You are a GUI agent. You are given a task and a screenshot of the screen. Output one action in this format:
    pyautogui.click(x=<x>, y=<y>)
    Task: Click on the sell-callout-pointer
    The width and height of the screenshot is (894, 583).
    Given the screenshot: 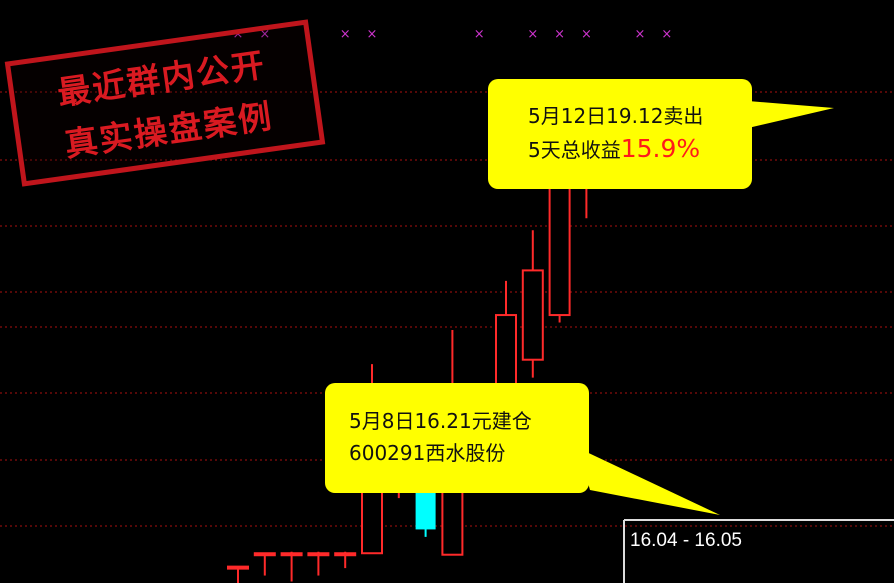 What is the action you would take?
    pyautogui.click(x=791, y=114)
    